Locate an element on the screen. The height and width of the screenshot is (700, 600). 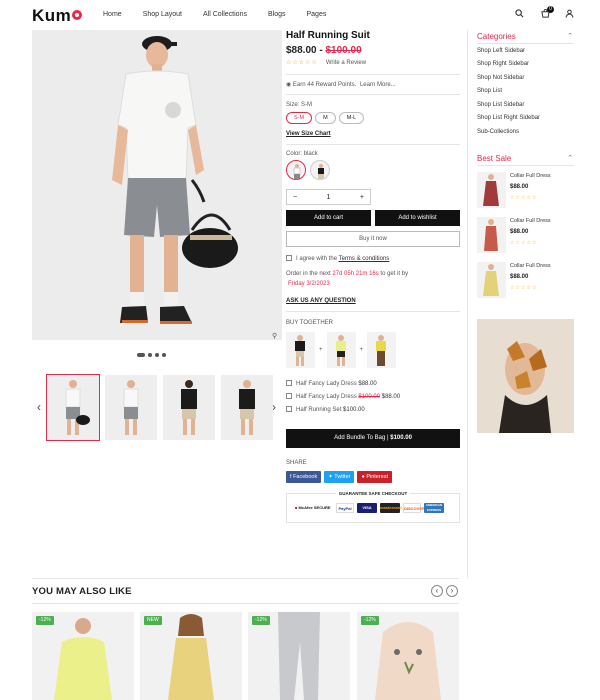
add-to-cart-button: Add to cart is located at coordinates (328, 218).